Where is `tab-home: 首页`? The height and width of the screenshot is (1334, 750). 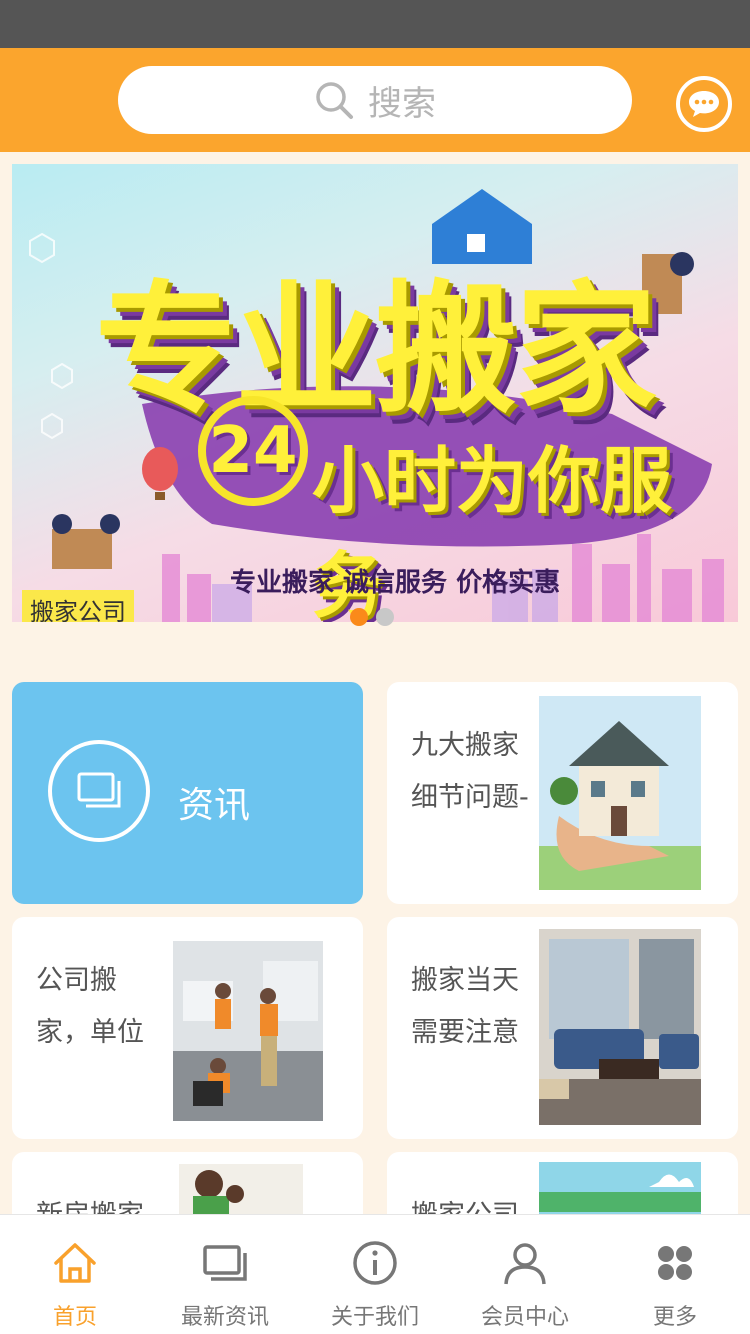
tab-home: 首页 is located at coordinates (75, 1274).